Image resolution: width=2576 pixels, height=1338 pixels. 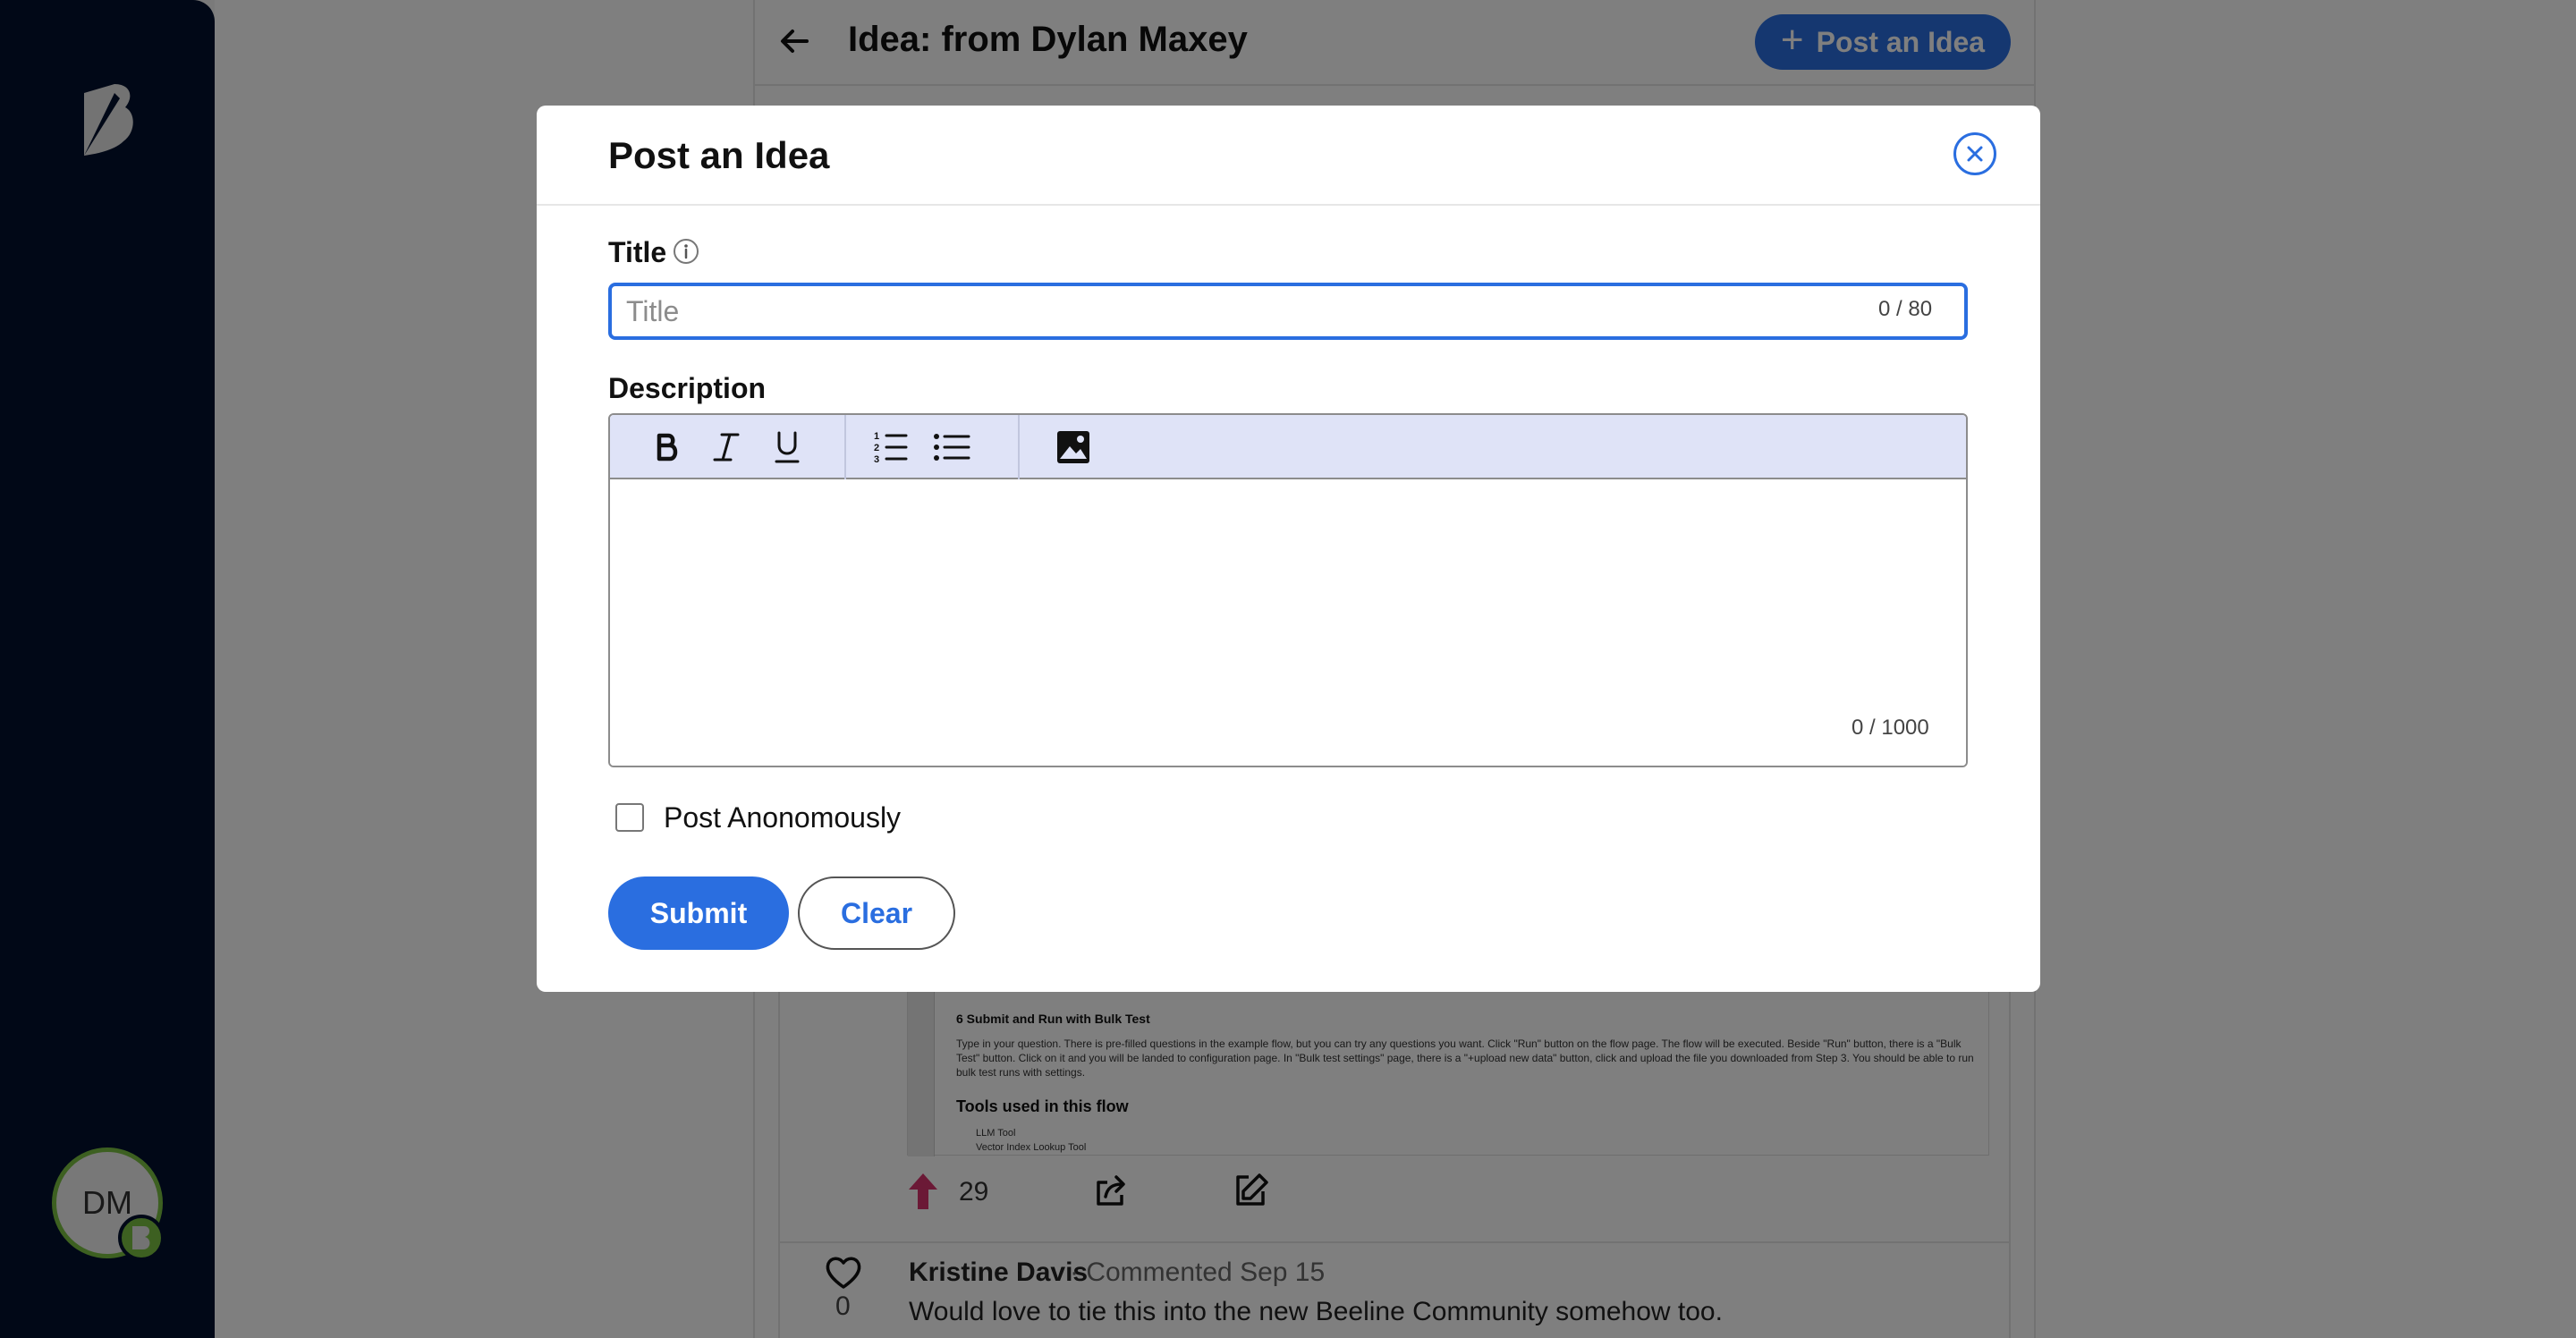 I want to click on post-anonymously-checkbox, so click(x=629, y=817).